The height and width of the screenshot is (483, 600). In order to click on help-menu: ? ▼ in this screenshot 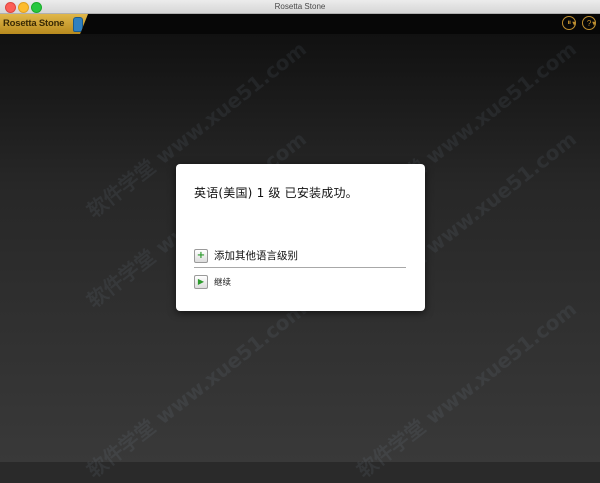, I will do `click(589, 23)`.